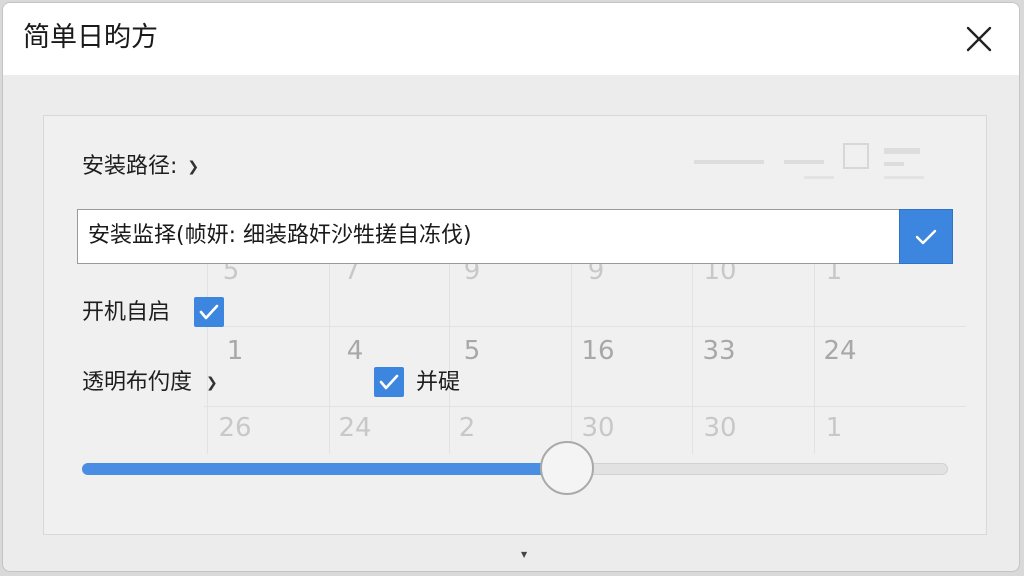 The image size is (1024, 576). Describe the element at coordinates (467, 428) in the screenshot. I see `bg-number: 2` at that location.